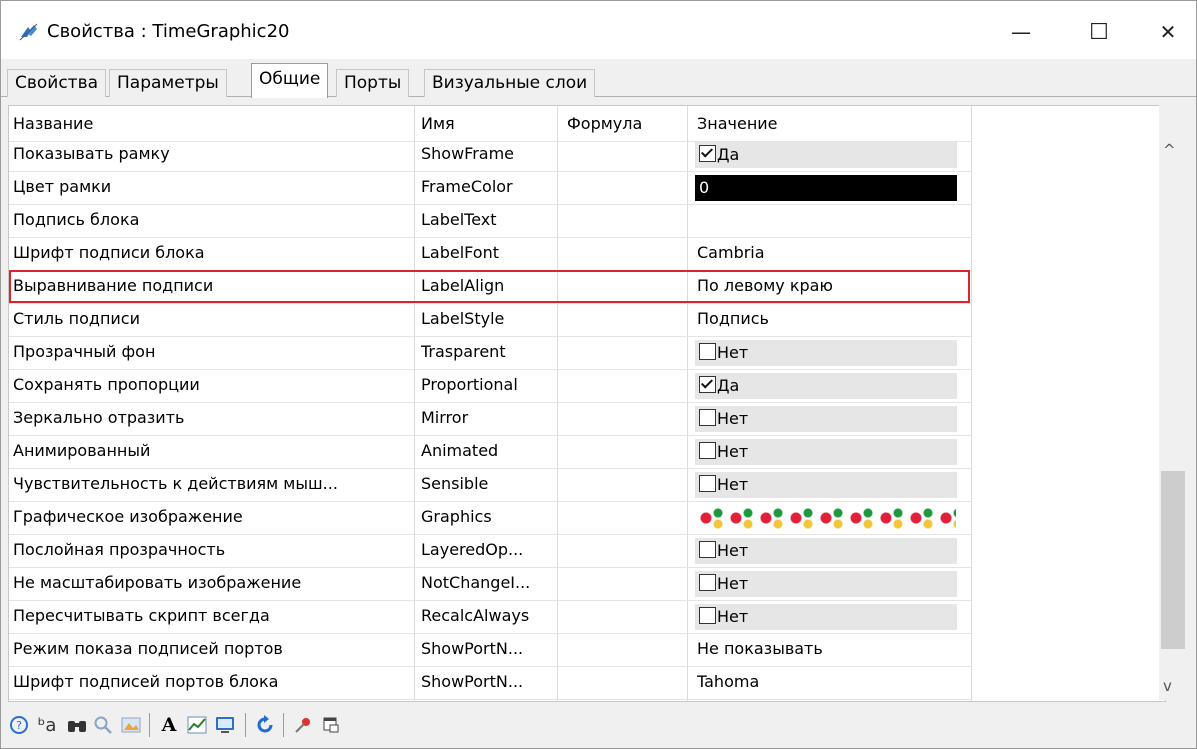 The width and height of the screenshot is (1197, 749). I want to click on chart-icon, so click(197, 725).